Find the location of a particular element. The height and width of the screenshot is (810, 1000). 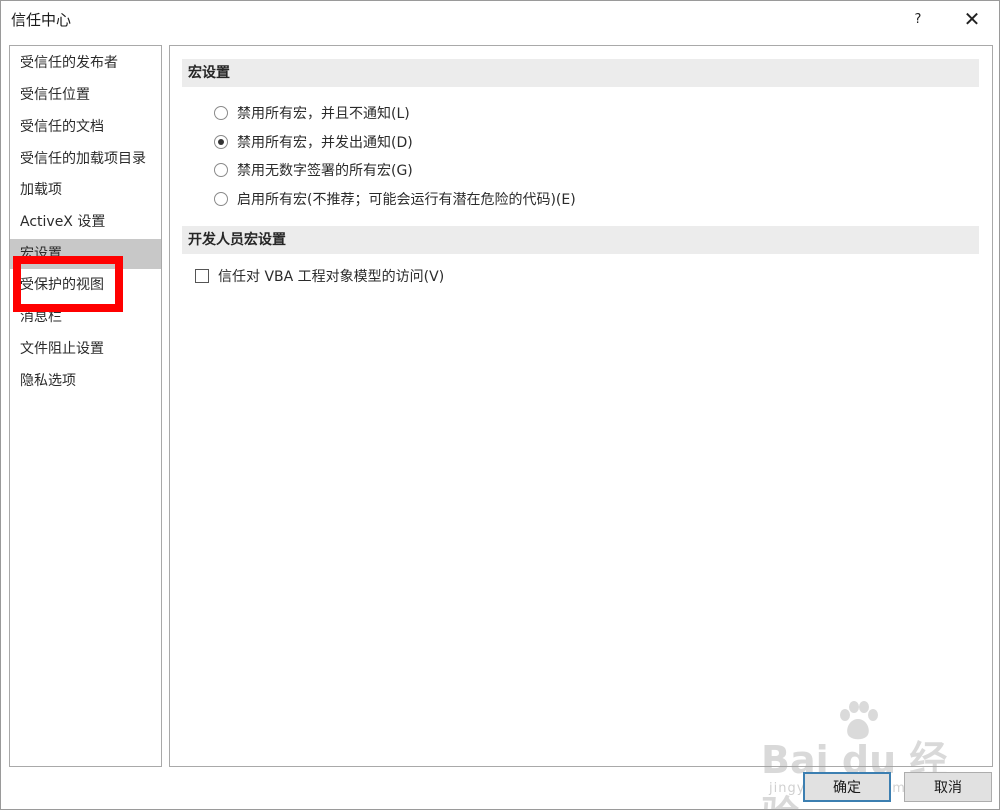

annotation-highlight-box is located at coordinates (68, 284).